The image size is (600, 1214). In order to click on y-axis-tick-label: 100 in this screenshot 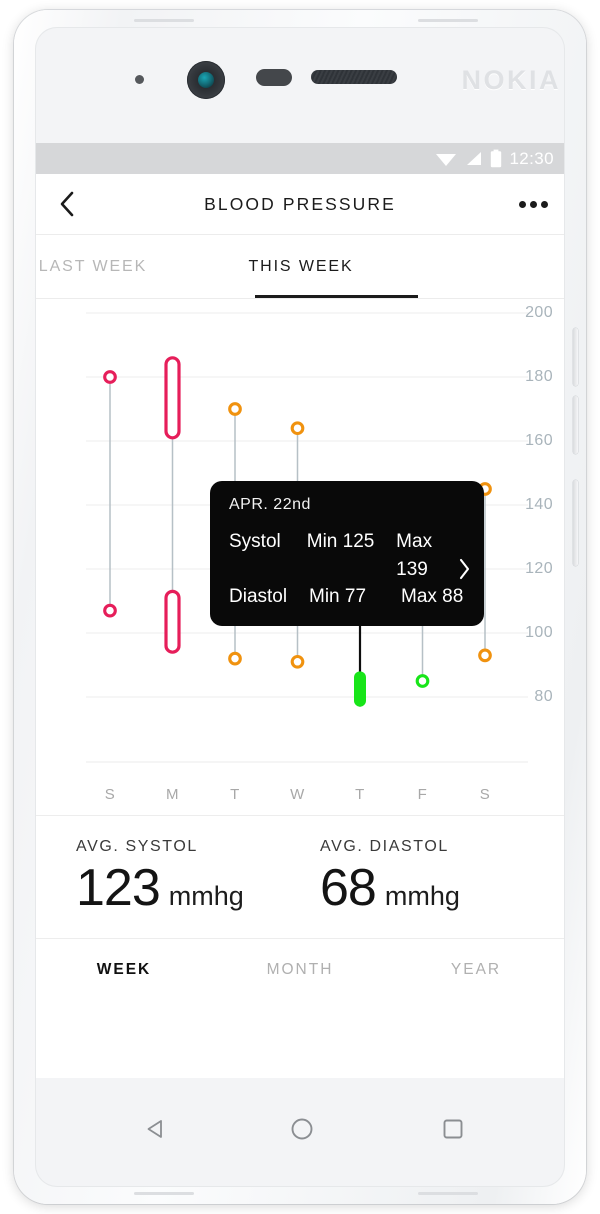, I will do `click(539, 632)`.